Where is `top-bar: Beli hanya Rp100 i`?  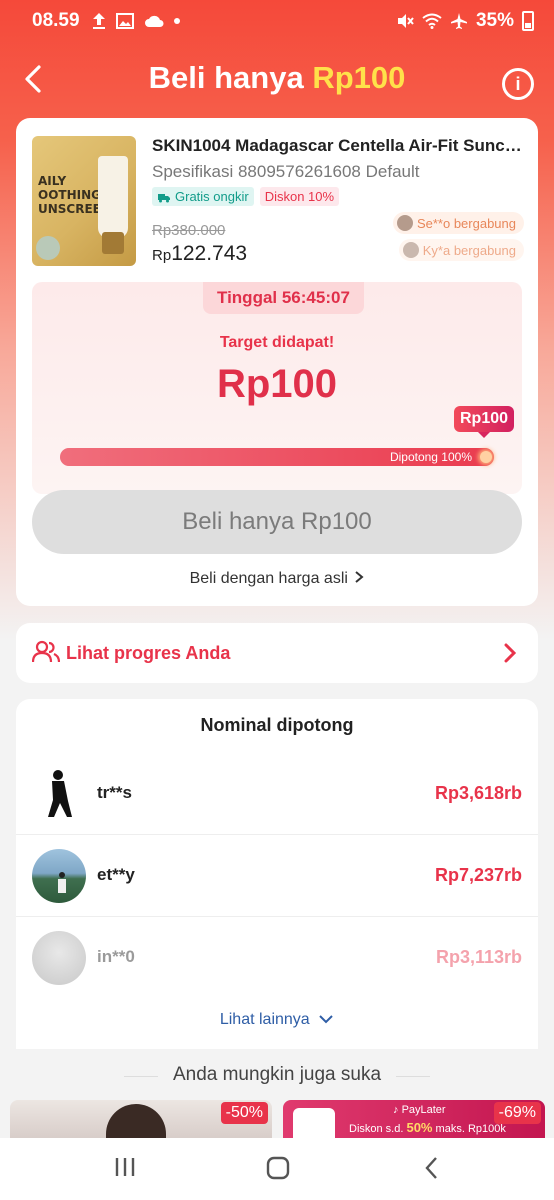 top-bar: Beli hanya Rp100 i is located at coordinates (277, 80).